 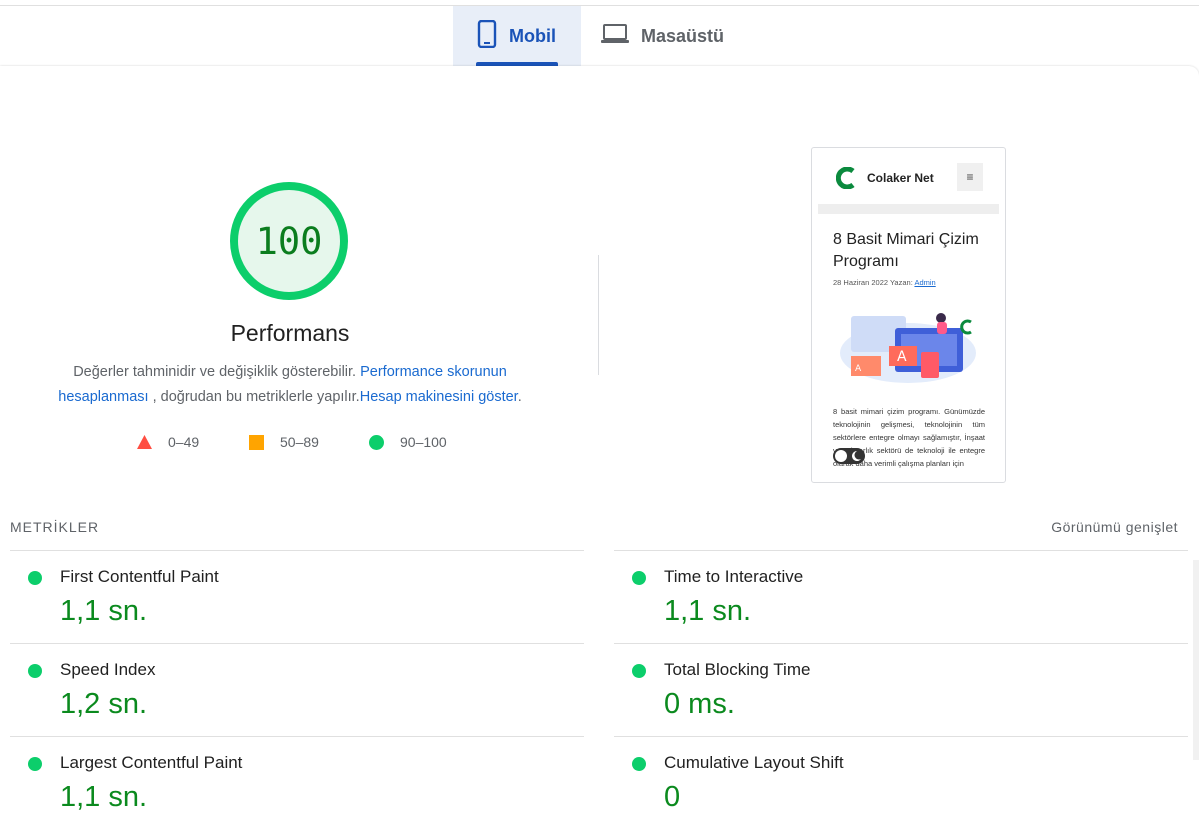 What do you see at coordinates (104, 704) in the screenshot?
I see `metric-value: 1,2 sn.` at bounding box center [104, 704].